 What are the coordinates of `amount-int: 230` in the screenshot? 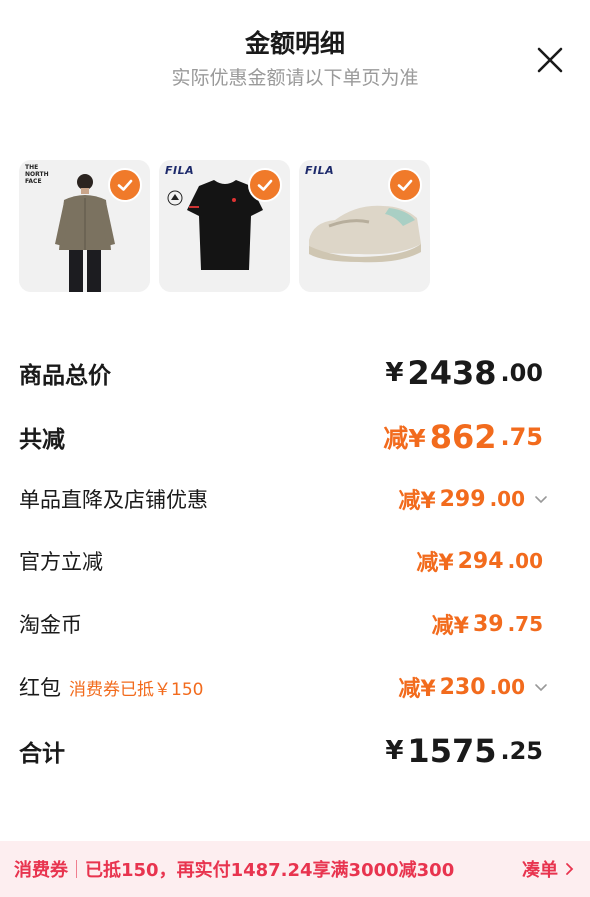 It's located at (462, 687).